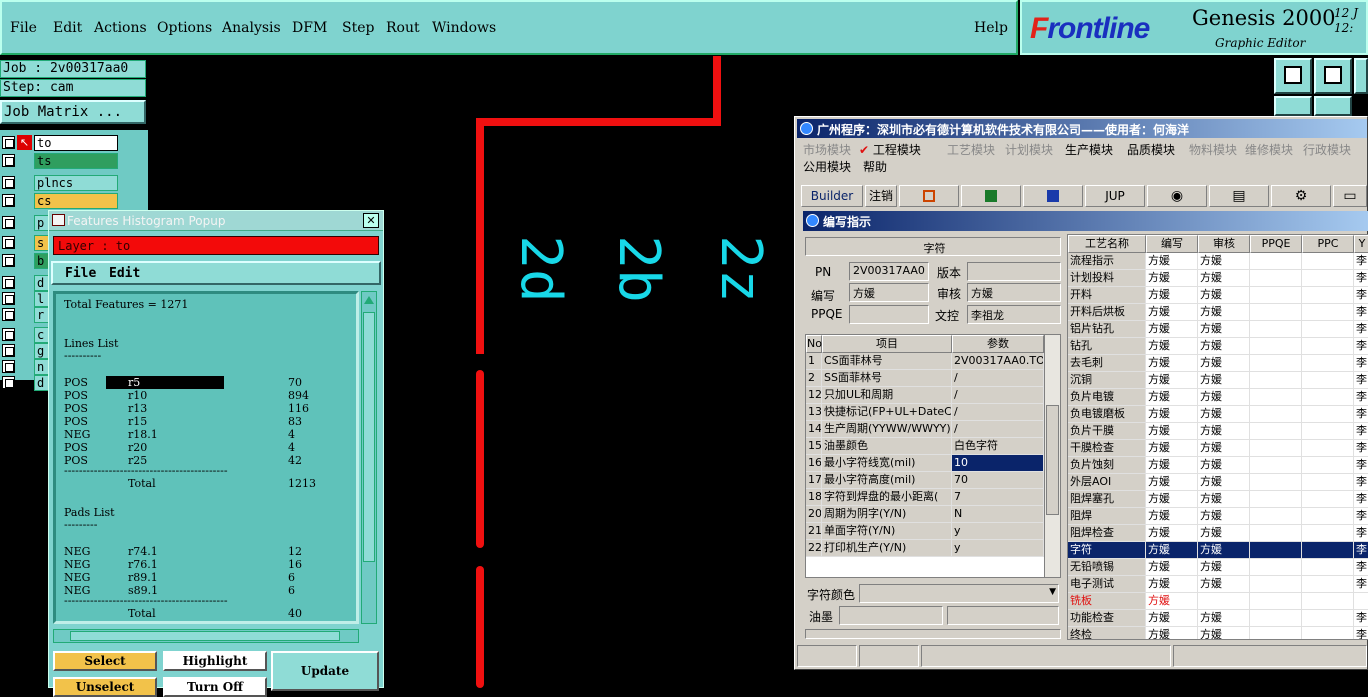 The width and height of the screenshot is (1368, 697). I want to click on version-field, so click(1014, 271).